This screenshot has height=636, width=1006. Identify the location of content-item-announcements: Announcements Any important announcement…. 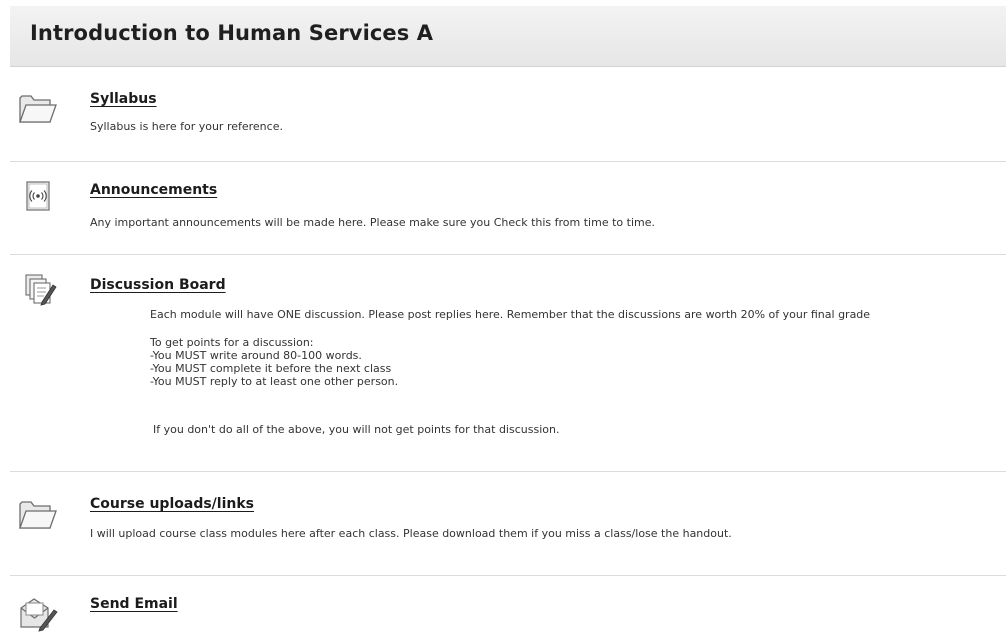
(508, 208).